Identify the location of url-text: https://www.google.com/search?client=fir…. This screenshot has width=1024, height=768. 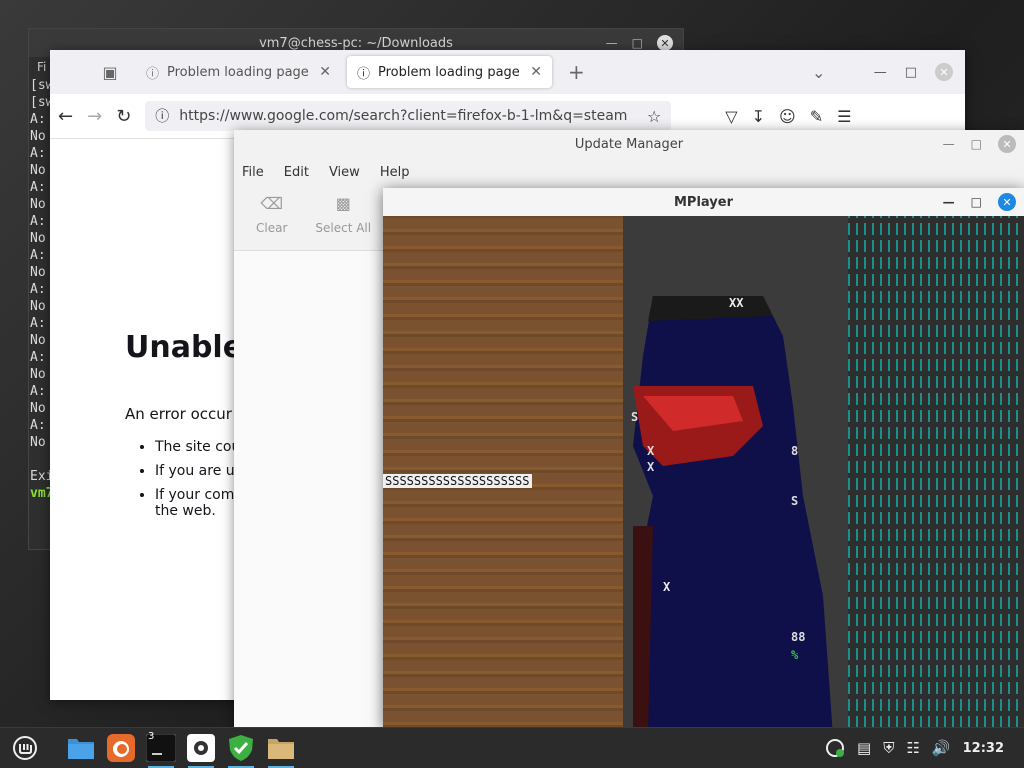
(403, 116).